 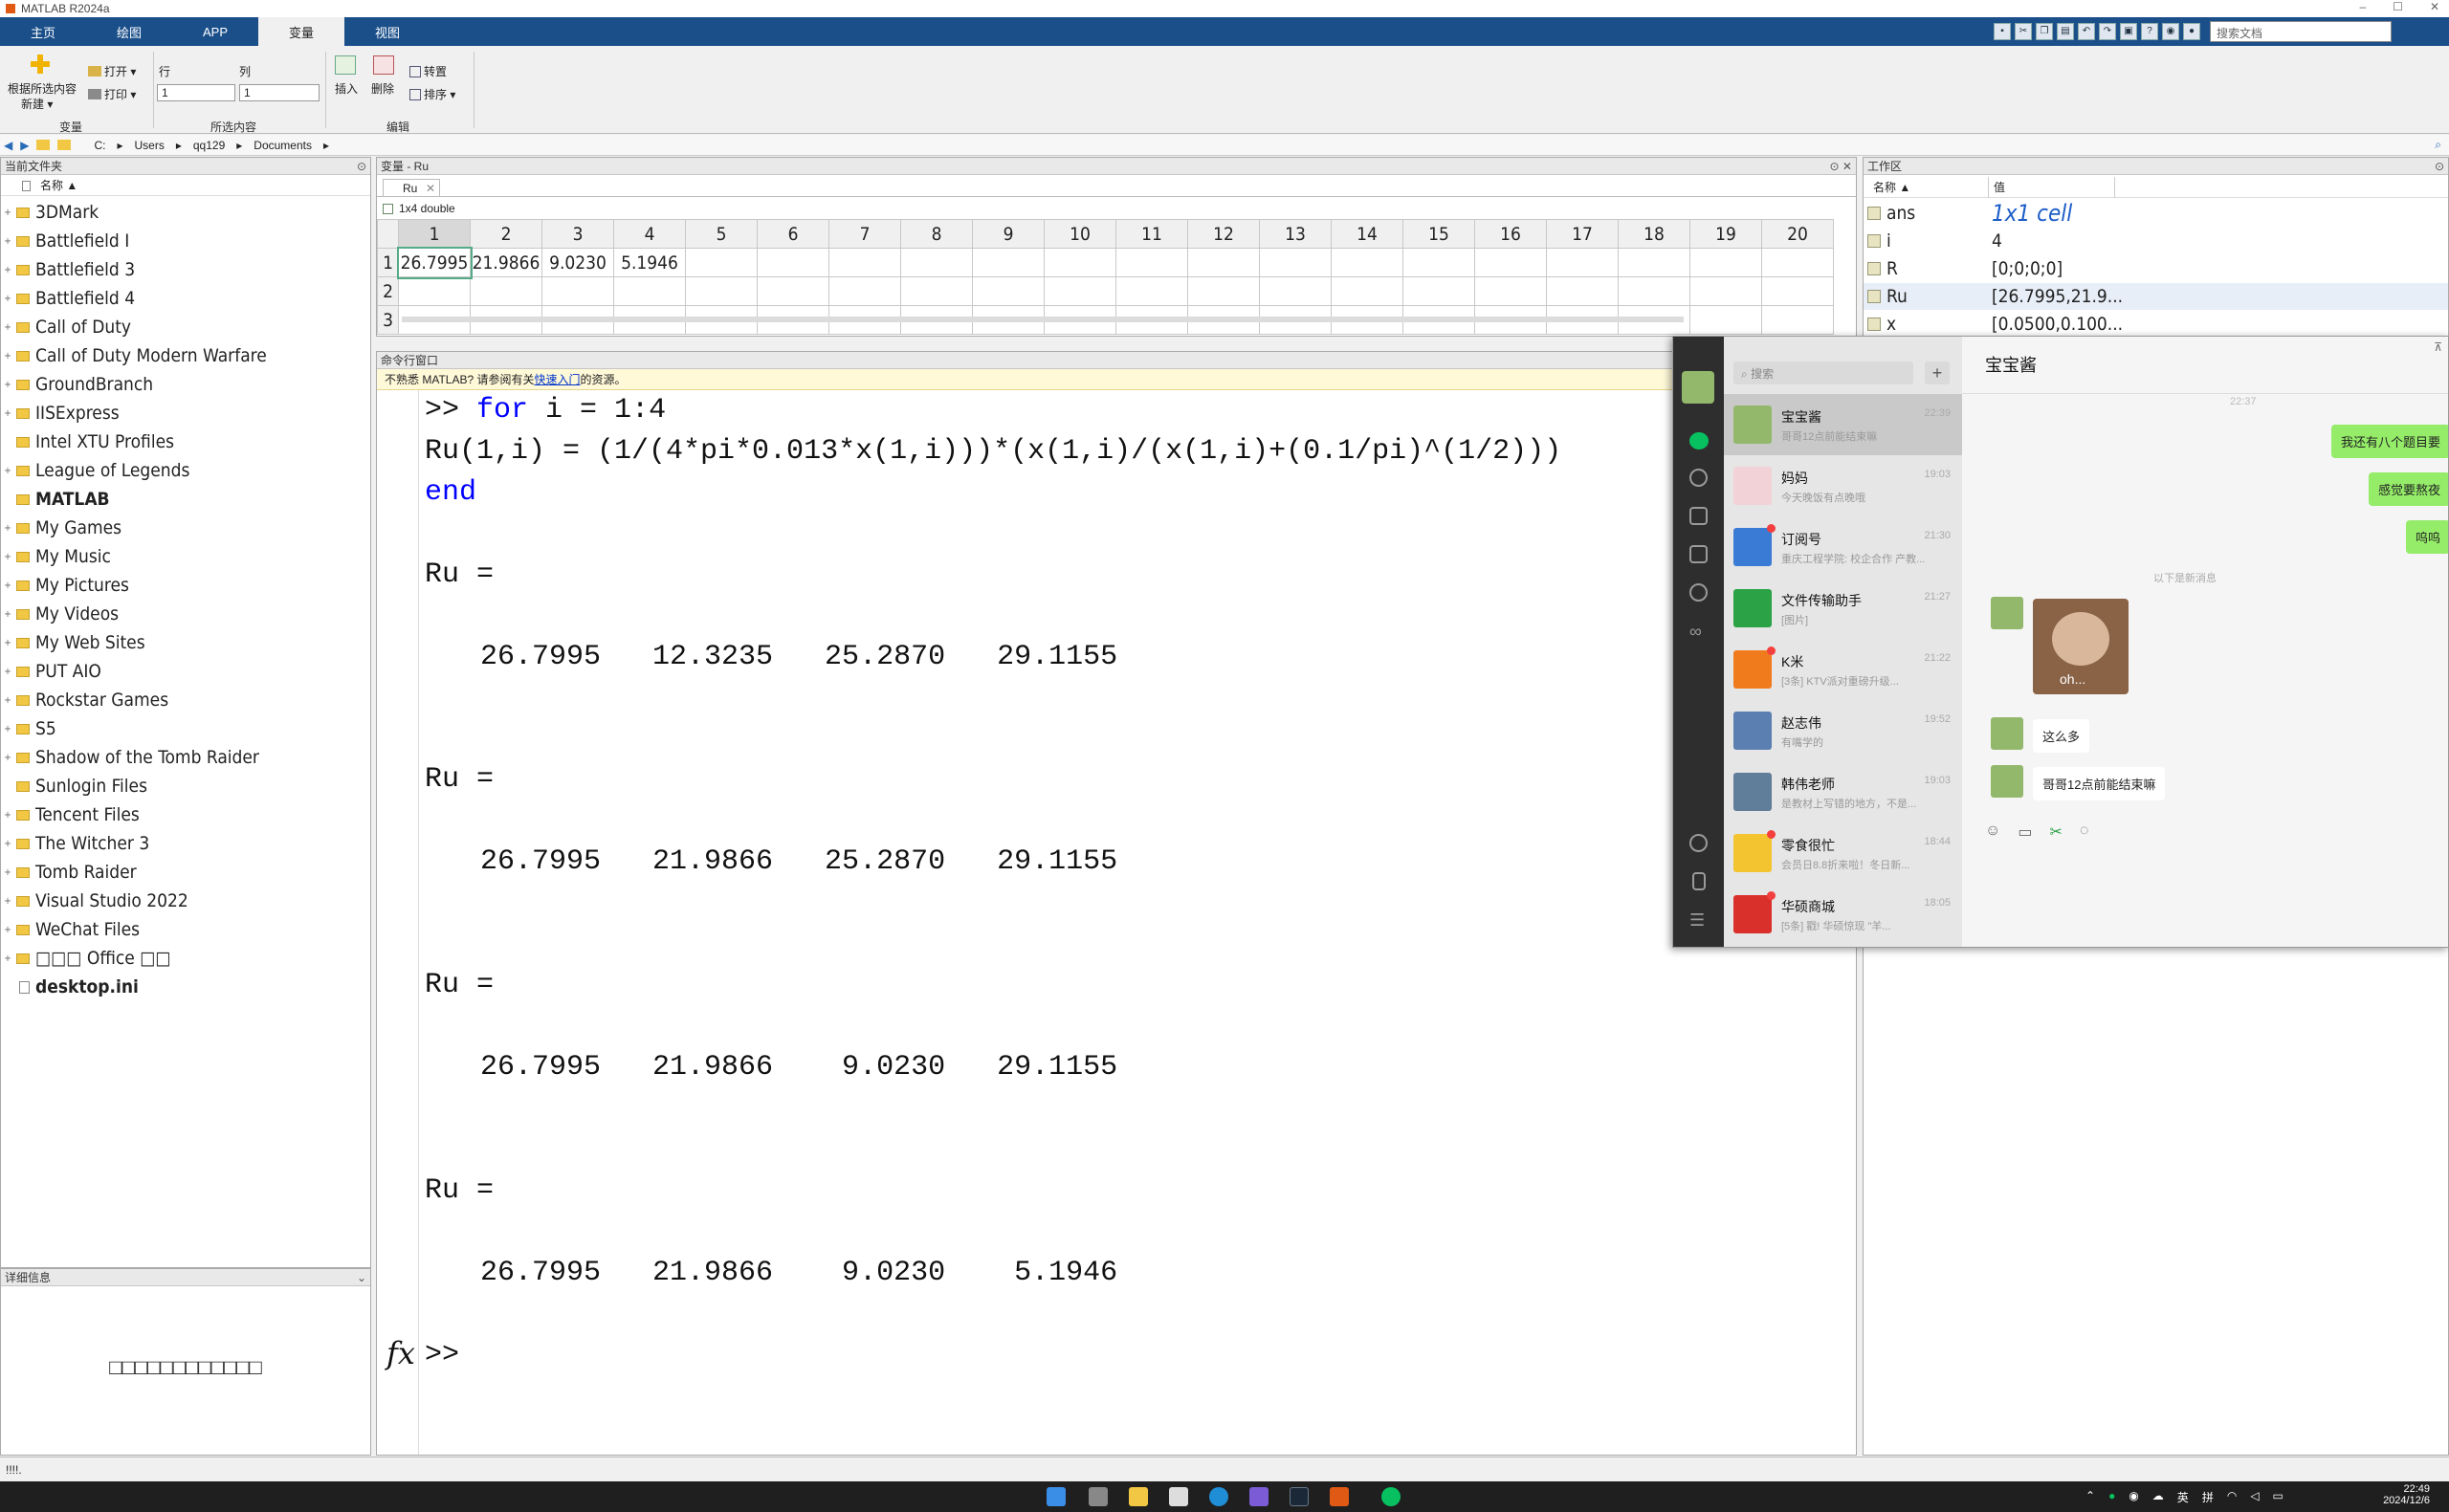 What do you see at coordinates (388, 320) in the screenshot?
I see `row-header: 3` at bounding box center [388, 320].